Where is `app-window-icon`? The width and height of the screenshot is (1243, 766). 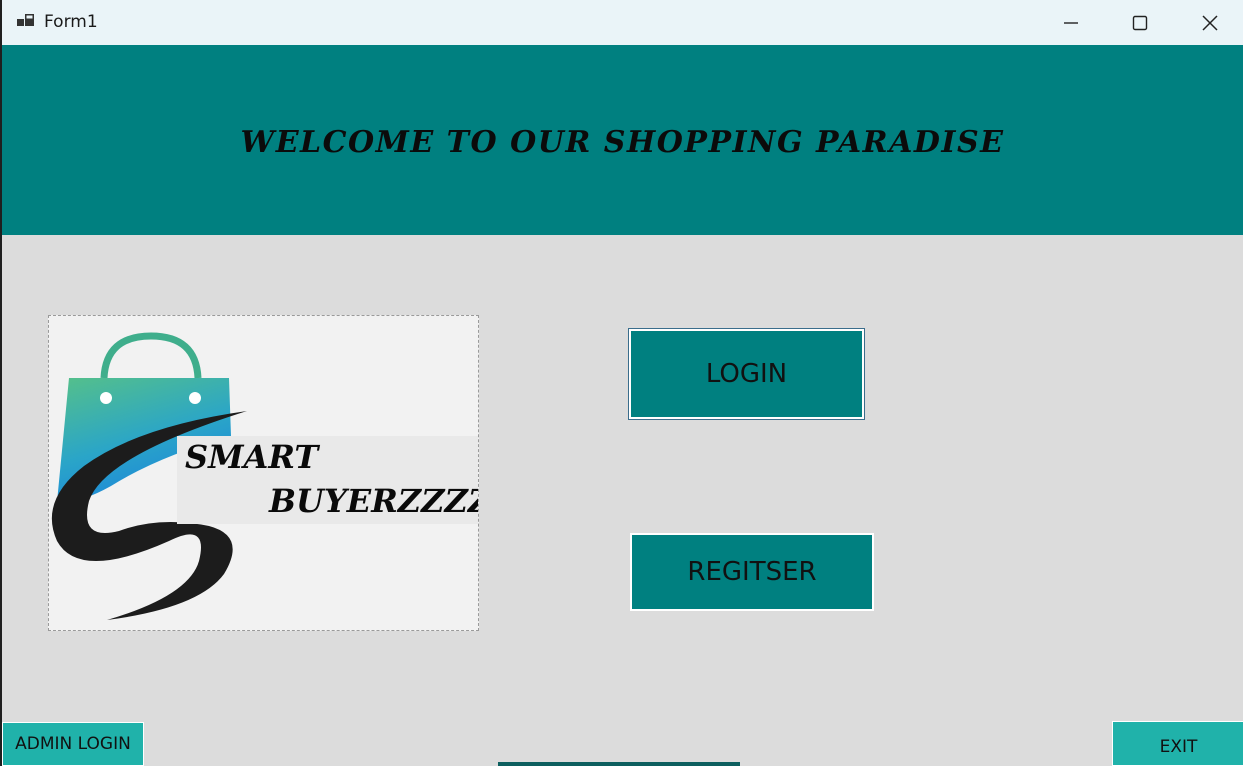 app-window-icon is located at coordinates (26, 21).